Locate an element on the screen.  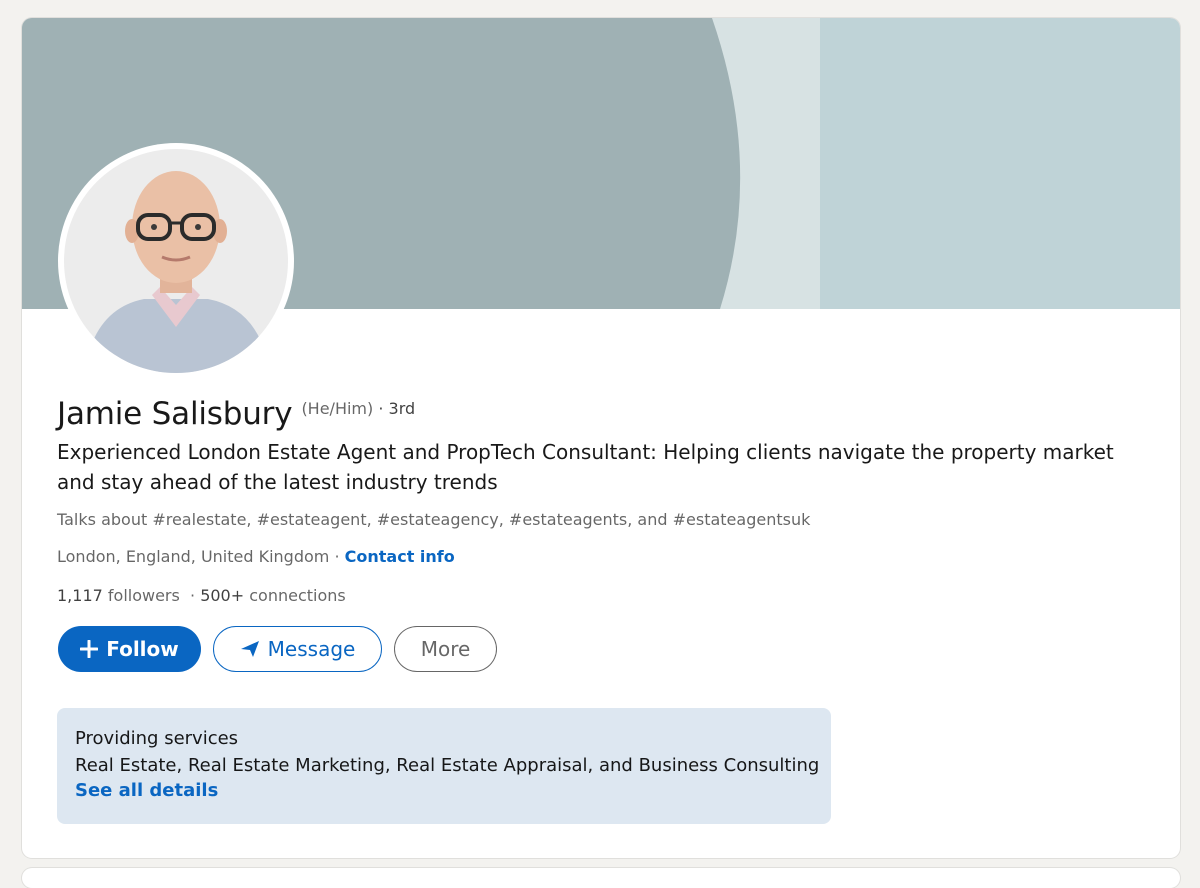
message-button: Message is located at coordinates (297, 649).